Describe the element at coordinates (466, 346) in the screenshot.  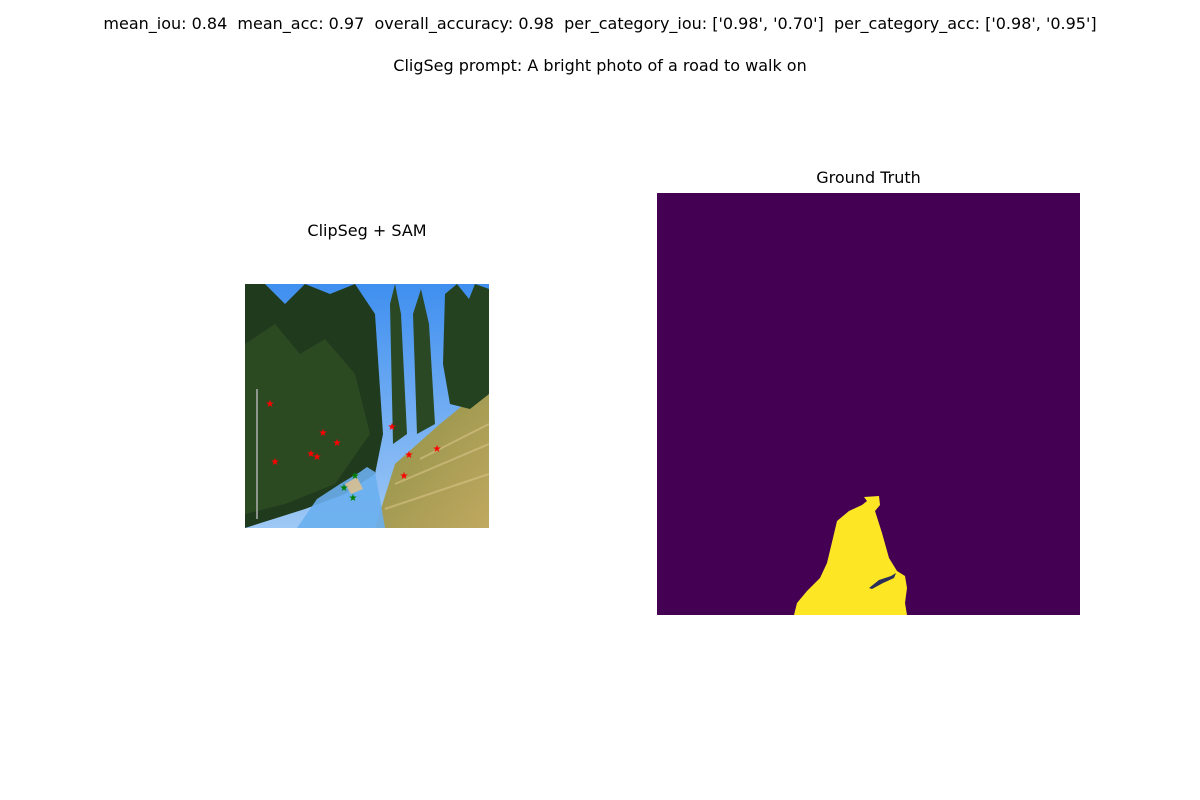
I see `forest-right` at that location.